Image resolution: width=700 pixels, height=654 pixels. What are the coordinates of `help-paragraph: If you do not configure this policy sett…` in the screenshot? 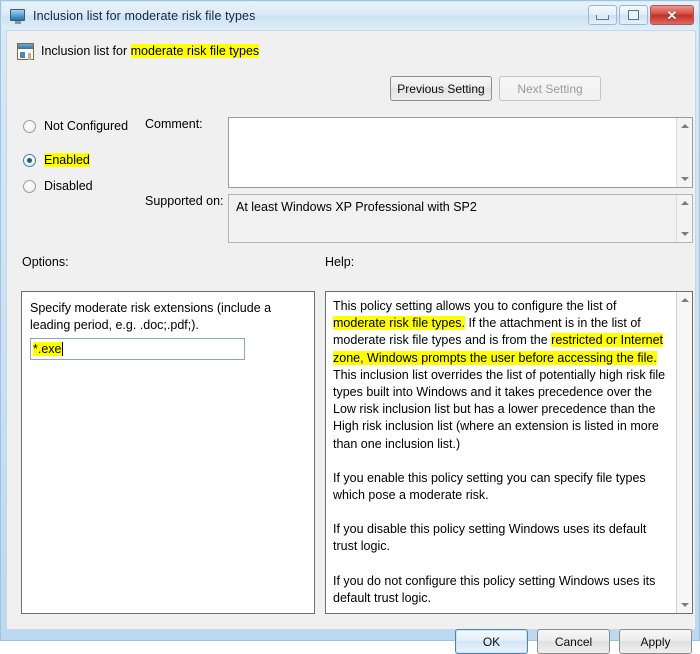 It's located at (502, 590).